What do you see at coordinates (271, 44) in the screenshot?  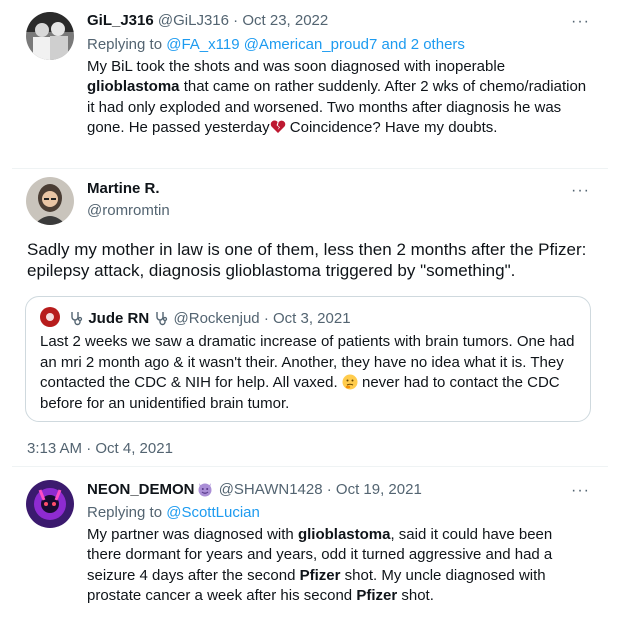 I see `replying-users-link: @FA_x119 @American_proud7` at bounding box center [271, 44].